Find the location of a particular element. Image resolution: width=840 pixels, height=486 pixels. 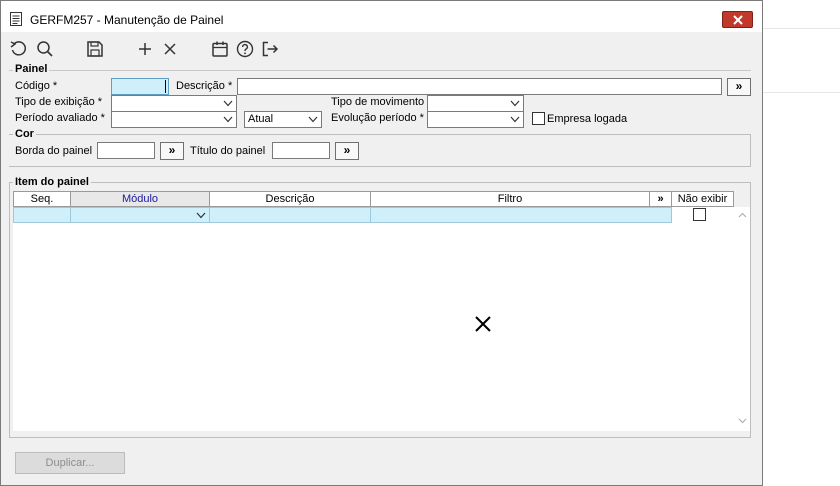

item-painel-group-title: Item do painel is located at coordinates (52, 182).